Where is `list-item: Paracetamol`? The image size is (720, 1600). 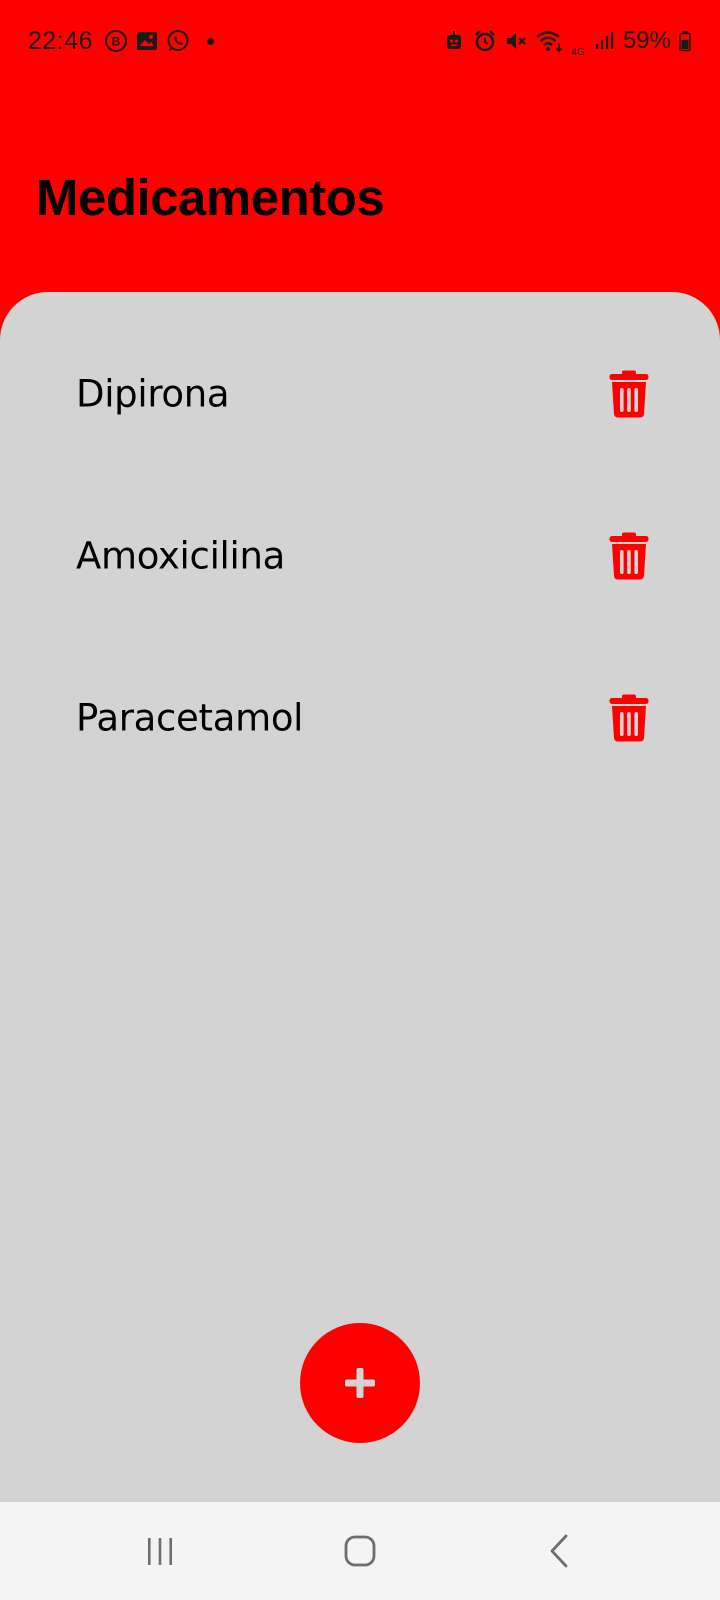 list-item: Paracetamol is located at coordinates (360, 718).